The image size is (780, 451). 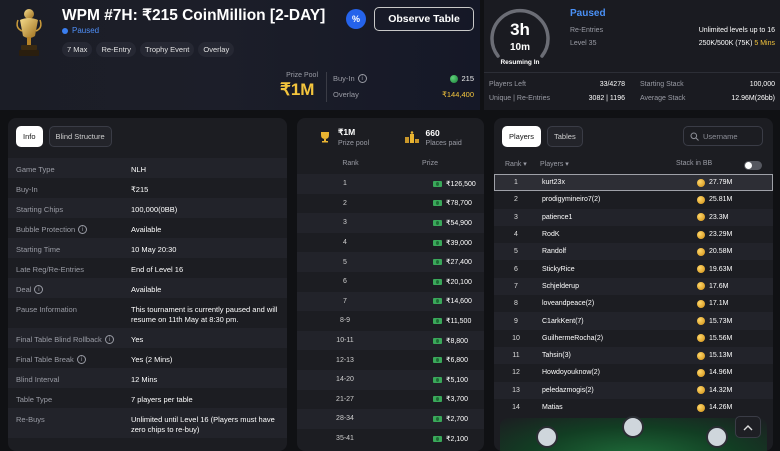 What do you see at coordinates (73, 306) in the screenshot?
I see `info-key: Pause Information` at bounding box center [73, 306].